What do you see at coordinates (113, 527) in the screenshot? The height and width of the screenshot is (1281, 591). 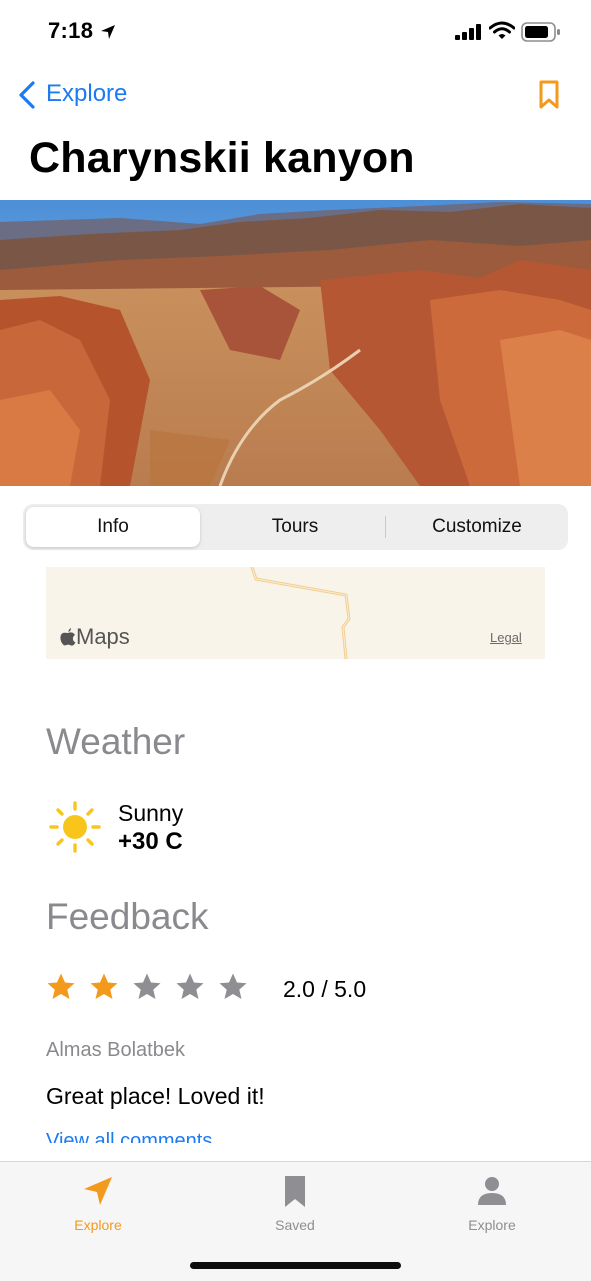 I see `tab-info: Info` at bounding box center [113, 527].